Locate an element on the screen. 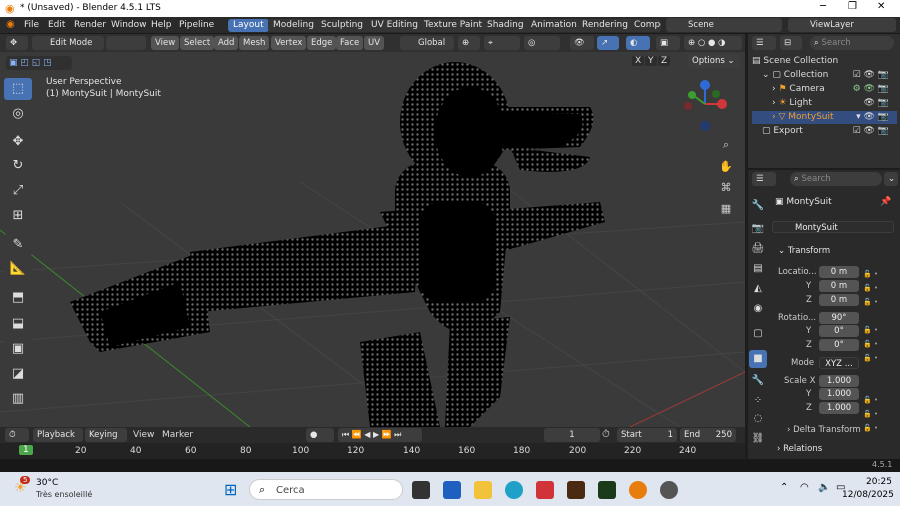 Image resolution: width=900 pixels, height=506 pixels. xray-icon: ▣ is located at coordinates (668, 43).